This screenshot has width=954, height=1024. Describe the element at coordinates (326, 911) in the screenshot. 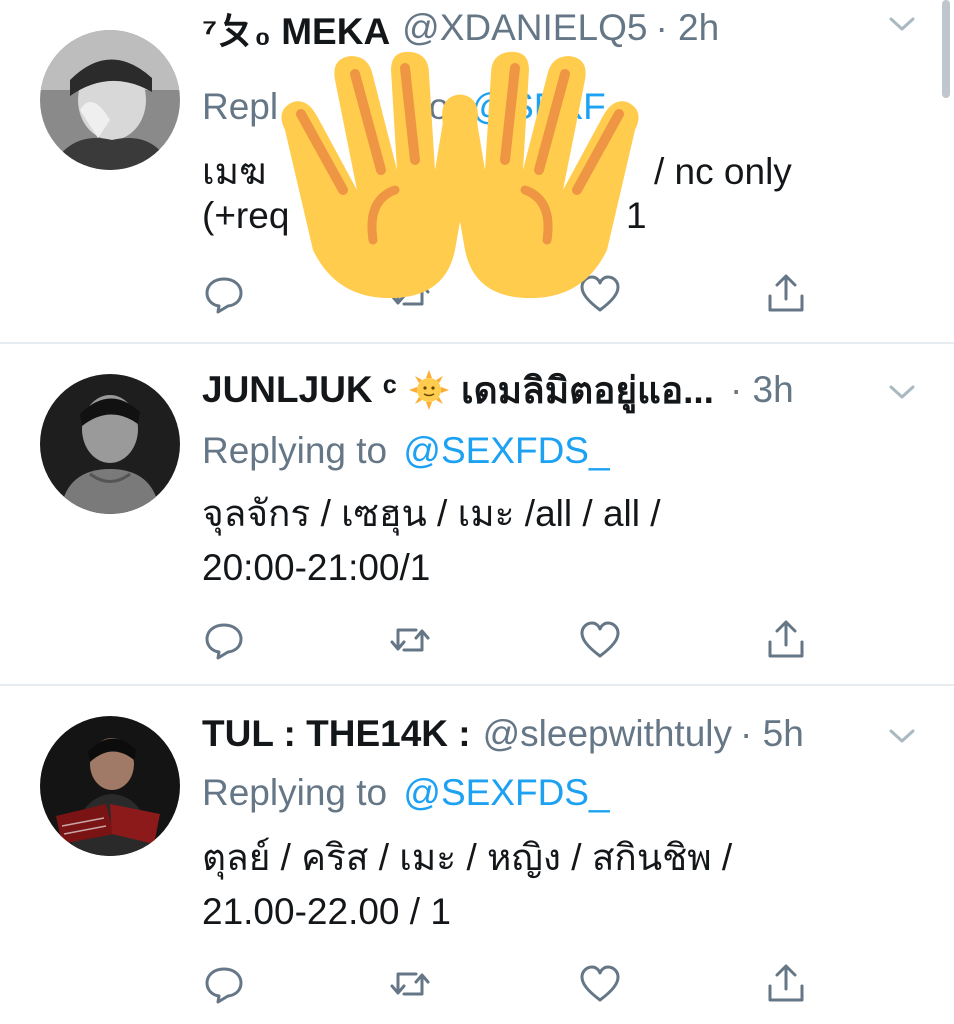

I see `tweet-text-line: 21.00-22.00 / 1` at that location.